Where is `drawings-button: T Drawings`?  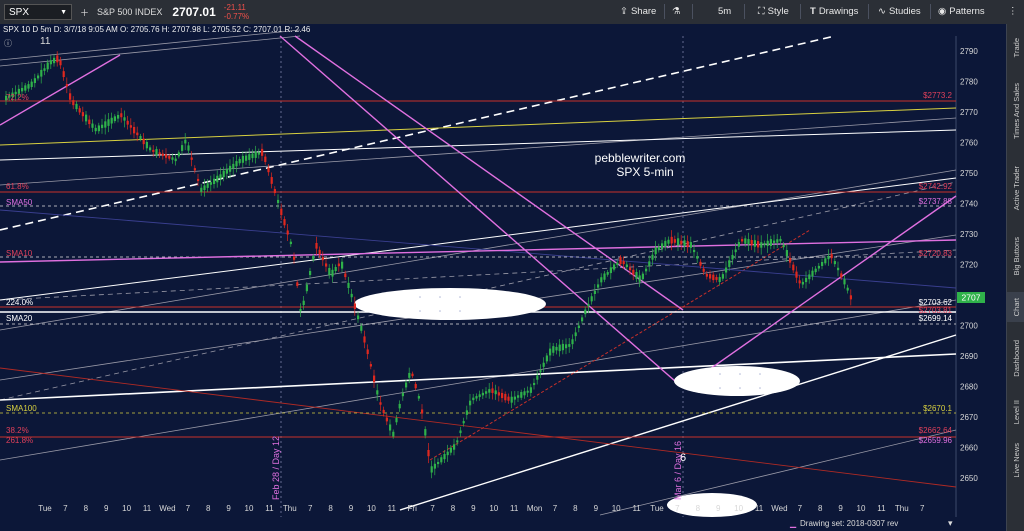 drawings-button: T Drawings is located at coordinates (834, 11).